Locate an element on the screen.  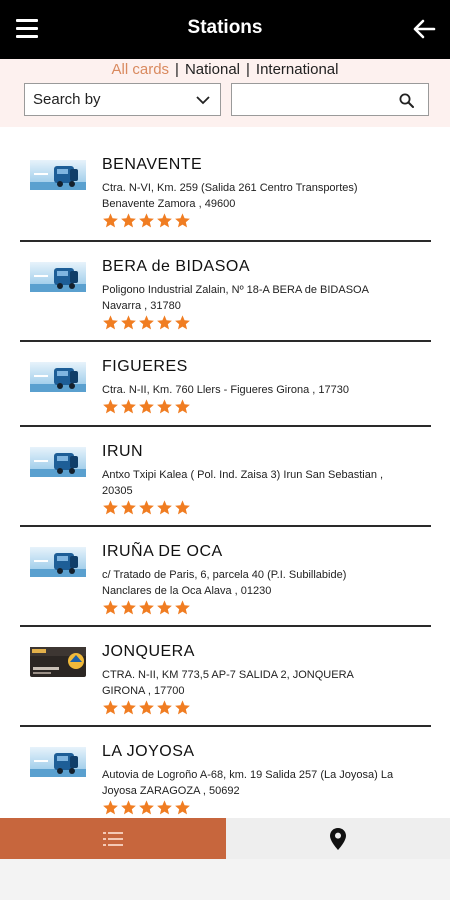
tab-national: National is located at coordinates (212, 69).